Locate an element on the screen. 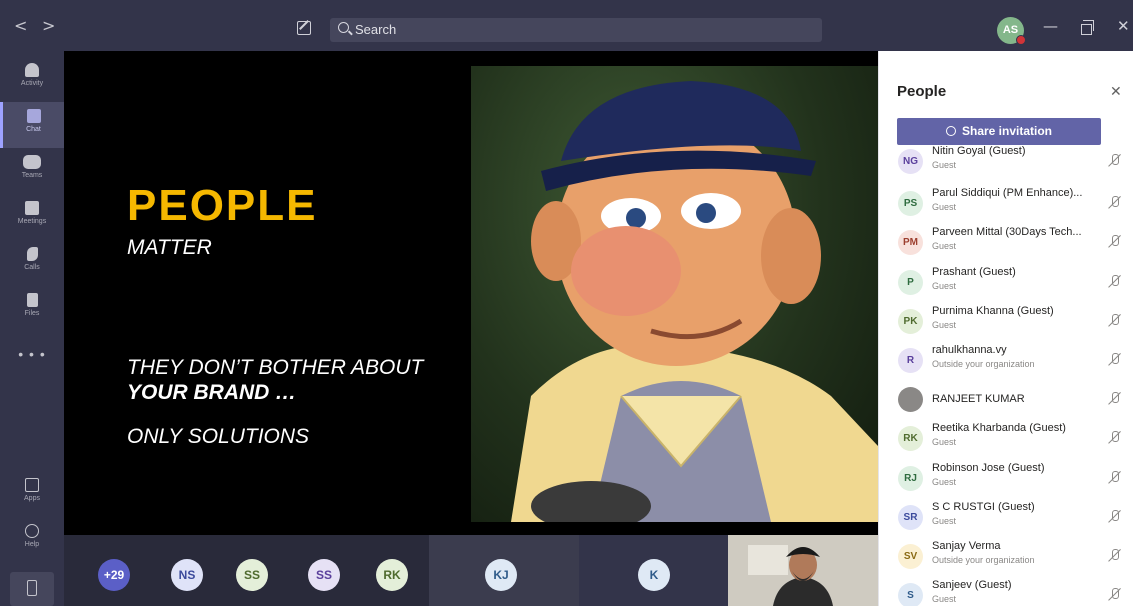  rail-label: Meetings is located at coordinates (32, 221).